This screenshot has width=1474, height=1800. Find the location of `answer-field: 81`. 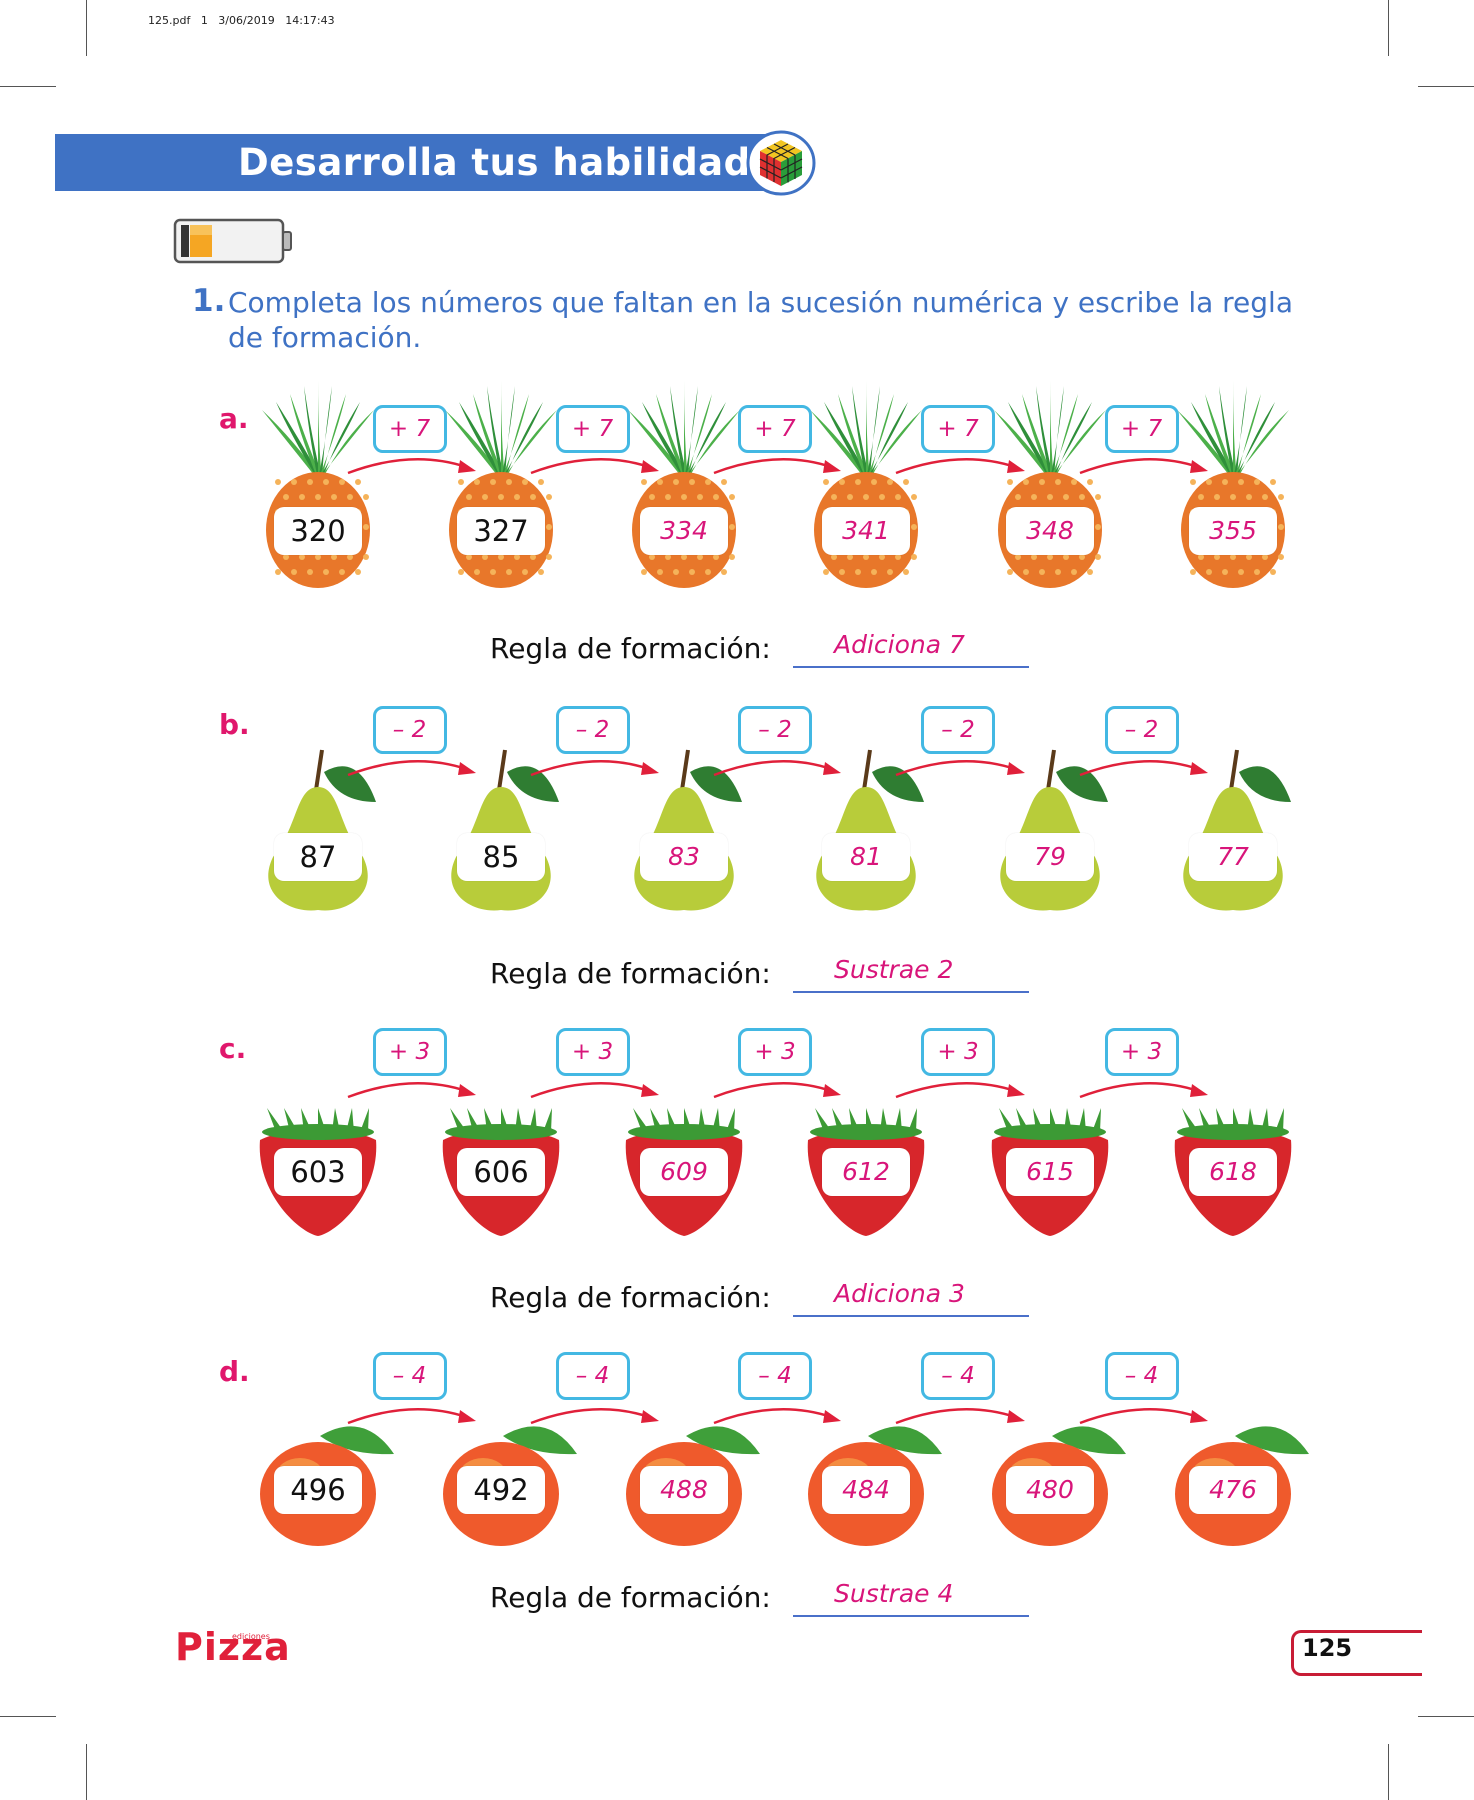

answer-field: 81 is located at coordinates (866, 857).